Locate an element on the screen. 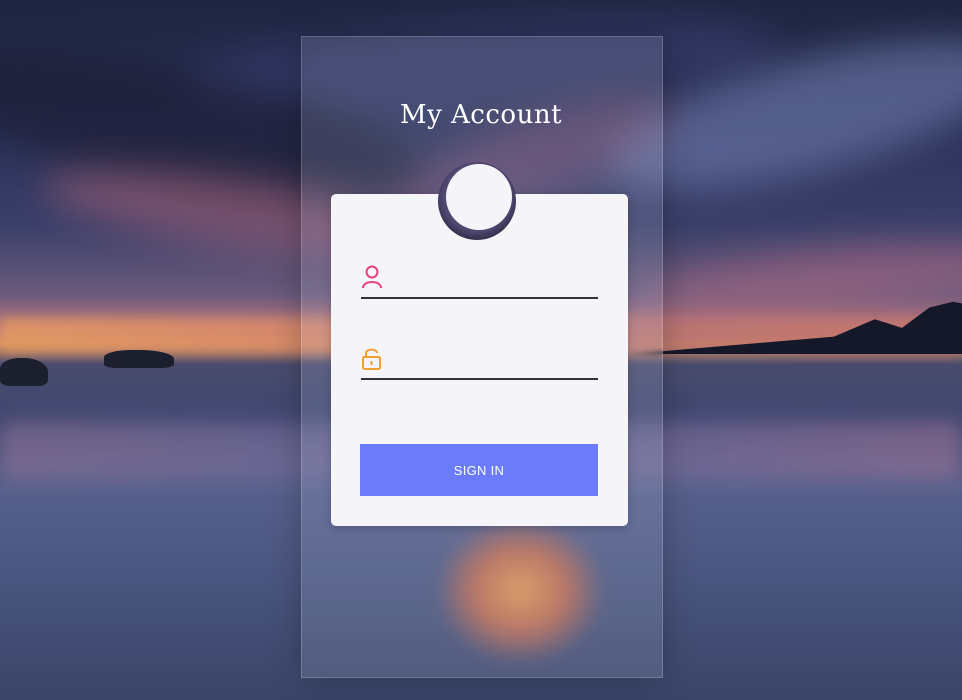  password-input is located at coordinates (495, 360).